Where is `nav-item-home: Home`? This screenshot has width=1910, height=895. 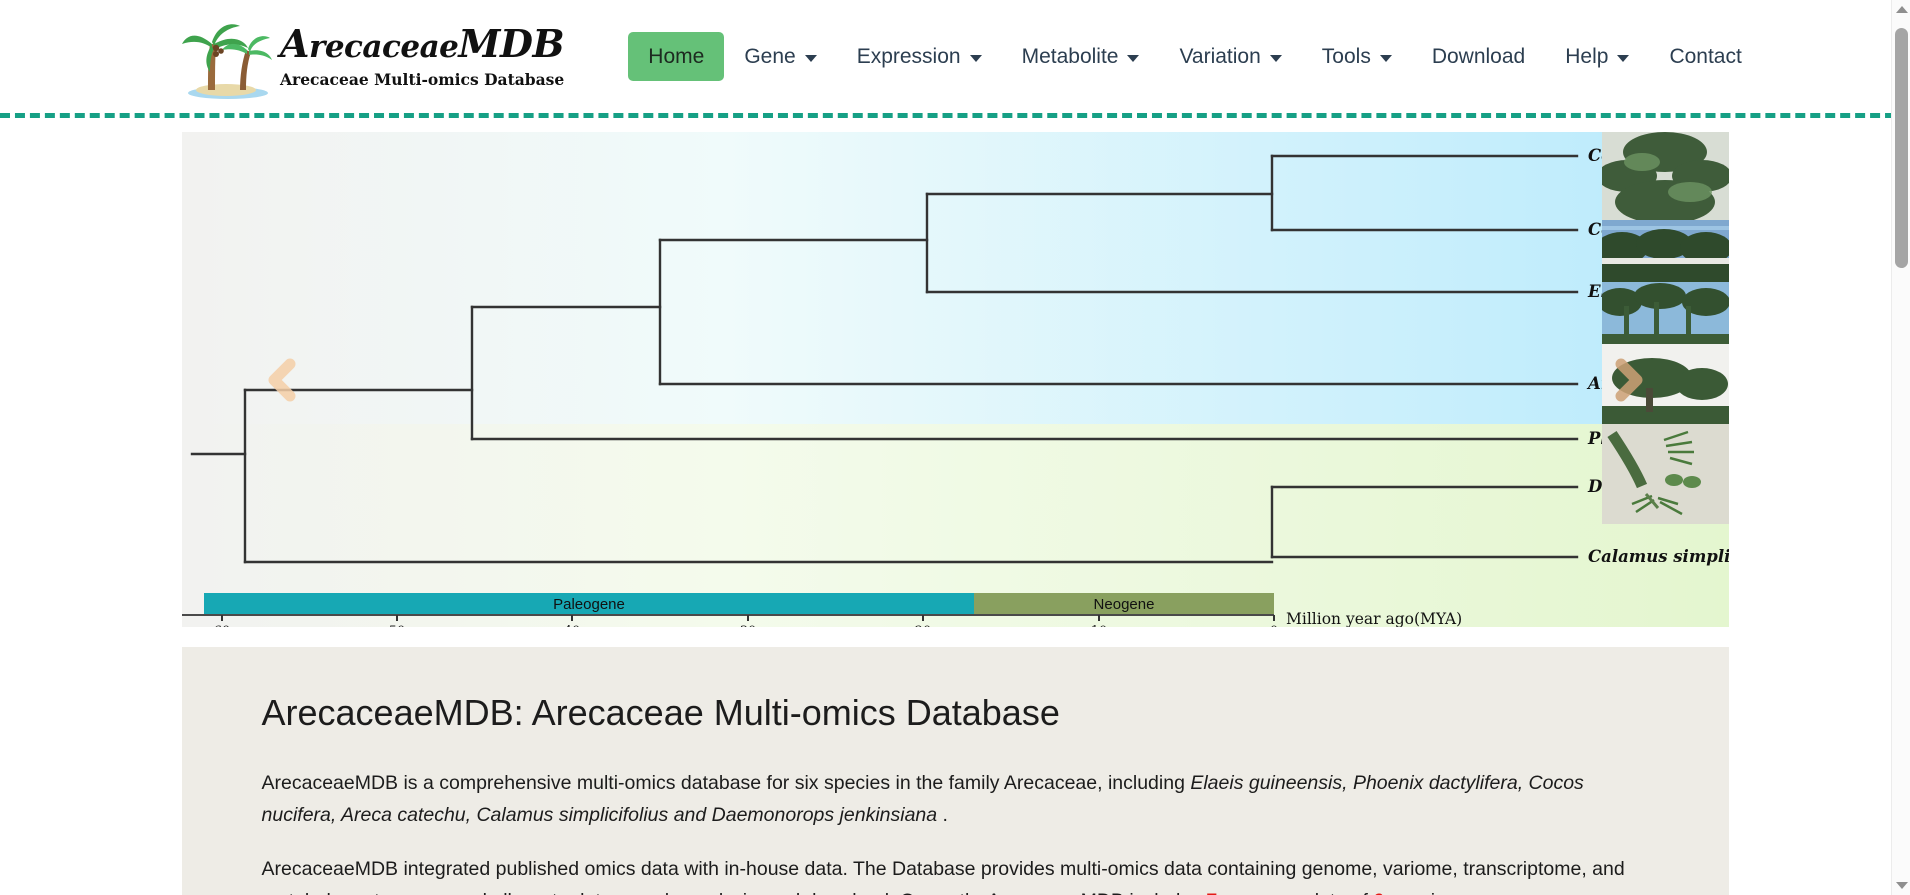
nav-item-home: Home is located at coordinates (676, 56).